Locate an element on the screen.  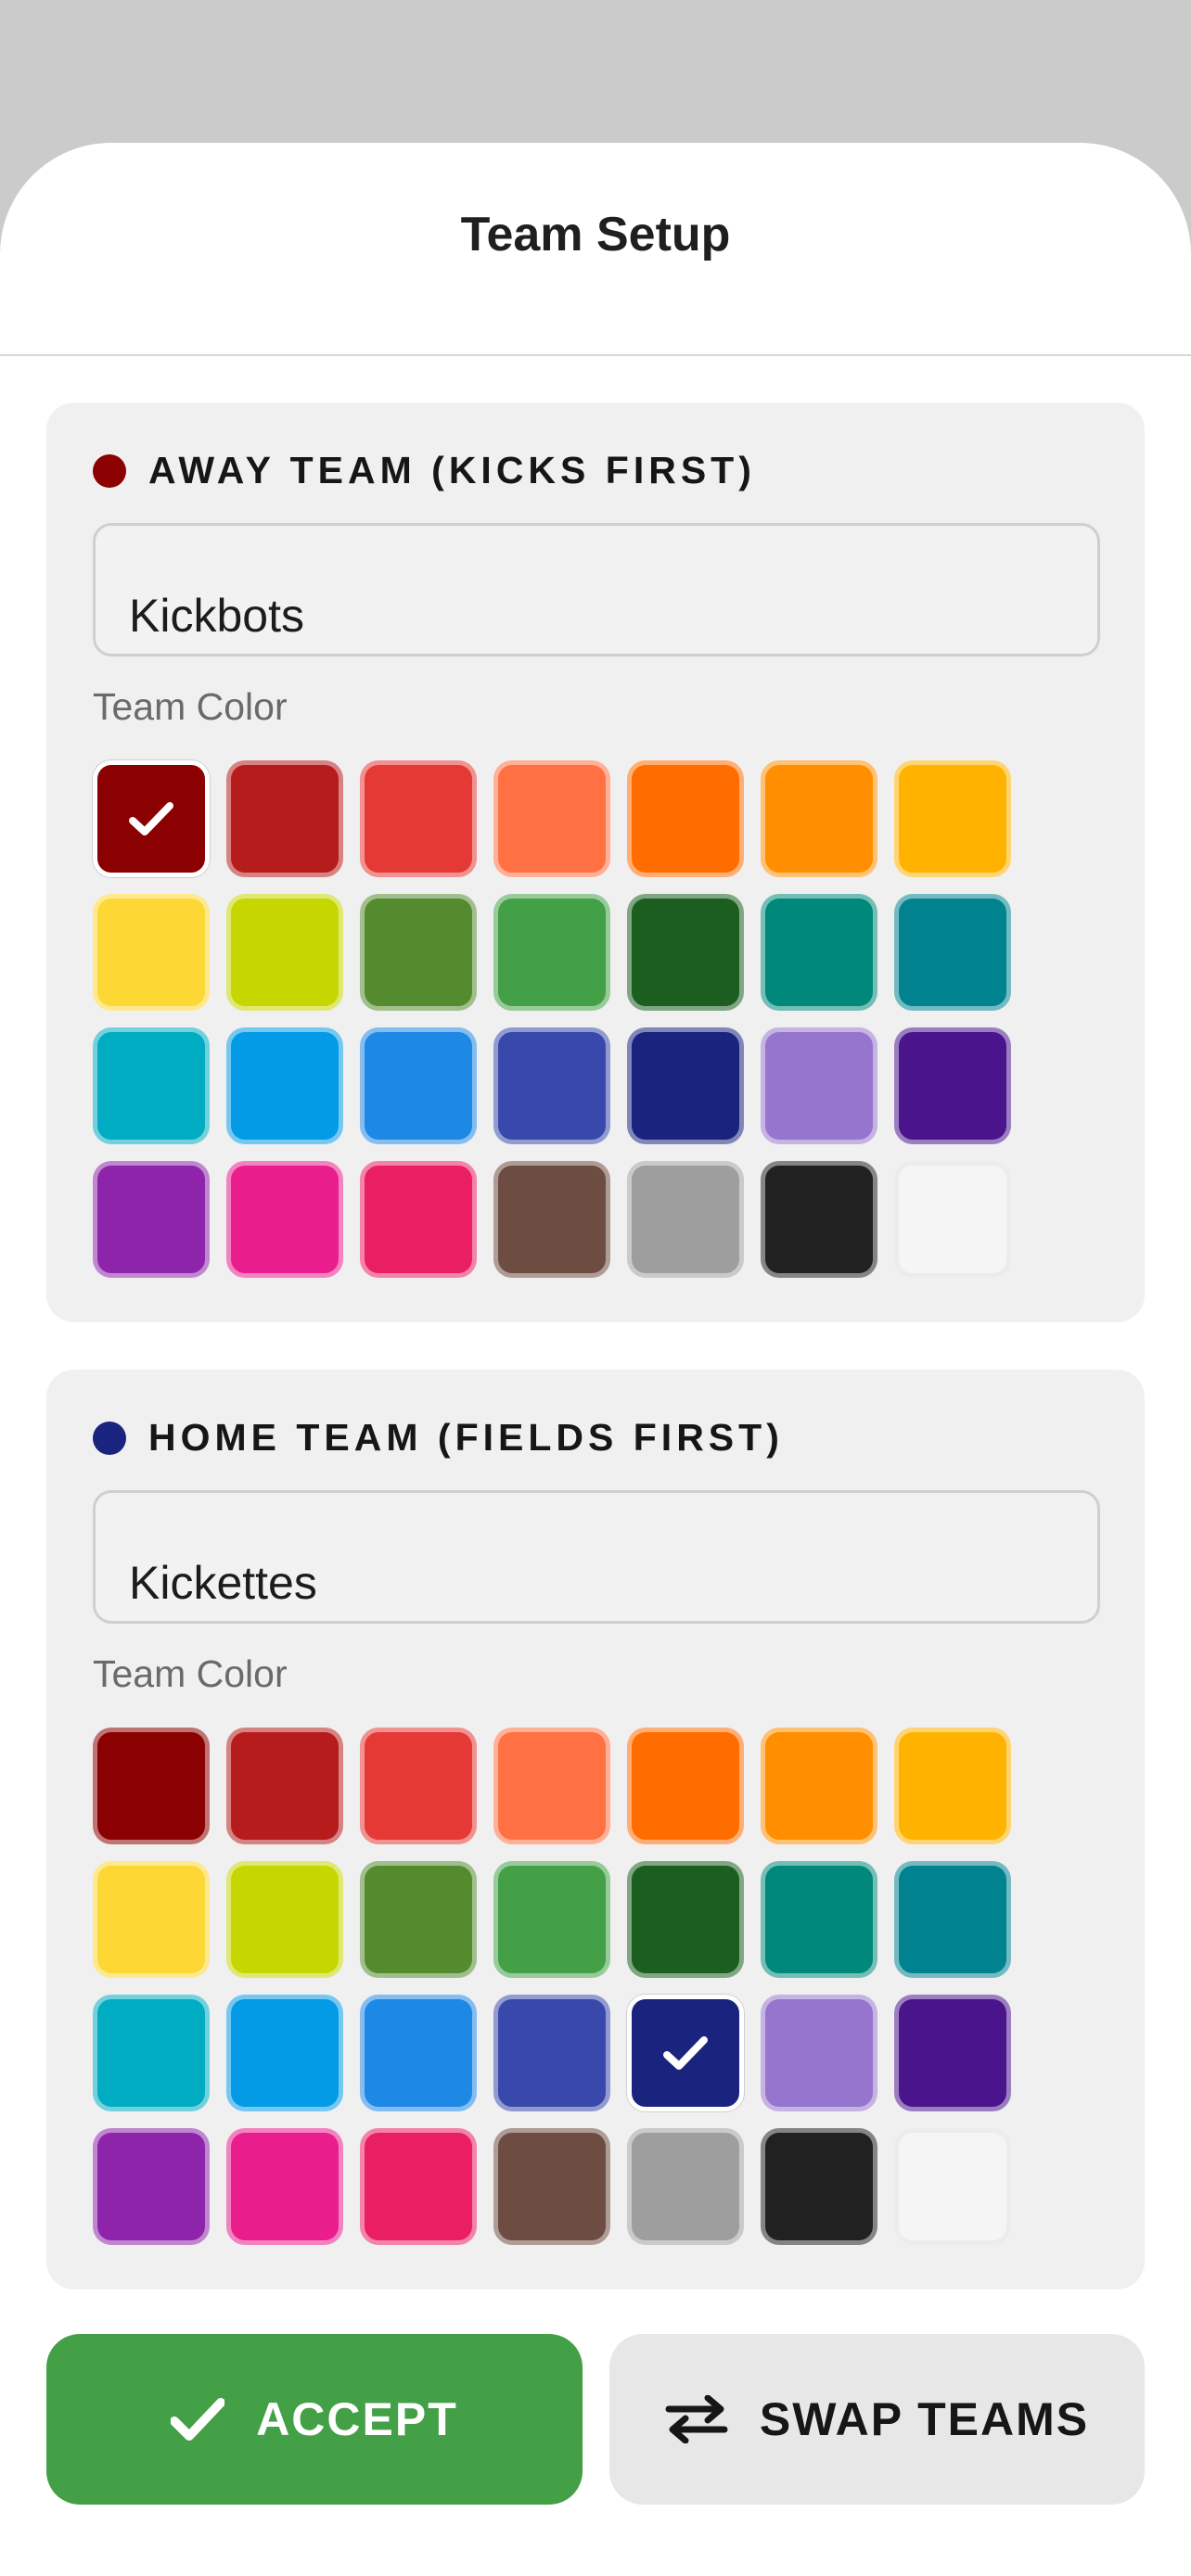
home-team-heading: HOME TEAM (FIELDS FIRST) is located at coordinates (438, 1438).